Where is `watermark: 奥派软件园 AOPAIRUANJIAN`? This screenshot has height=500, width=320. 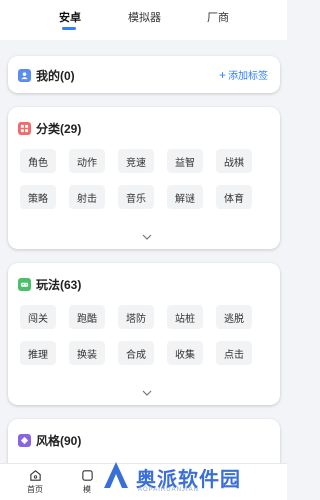 watermark: 奥派软件园 AOPAIRUANJIAN is located at coordinates (192, 477).